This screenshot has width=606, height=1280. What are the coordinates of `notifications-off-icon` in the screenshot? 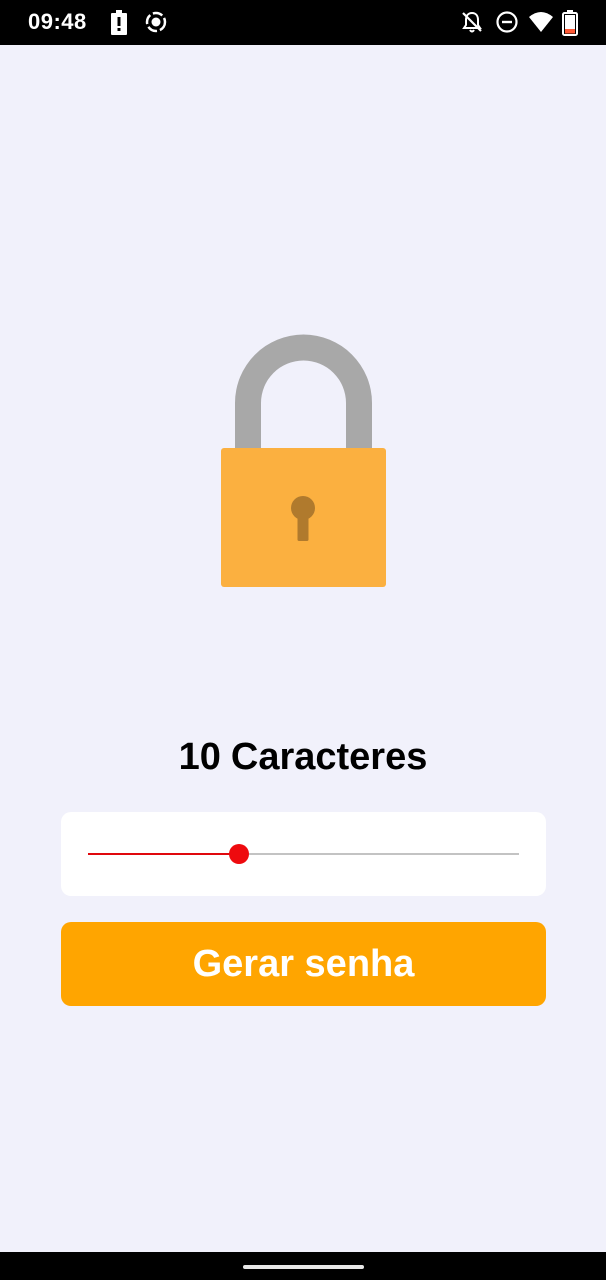 It's located at (472, 24).